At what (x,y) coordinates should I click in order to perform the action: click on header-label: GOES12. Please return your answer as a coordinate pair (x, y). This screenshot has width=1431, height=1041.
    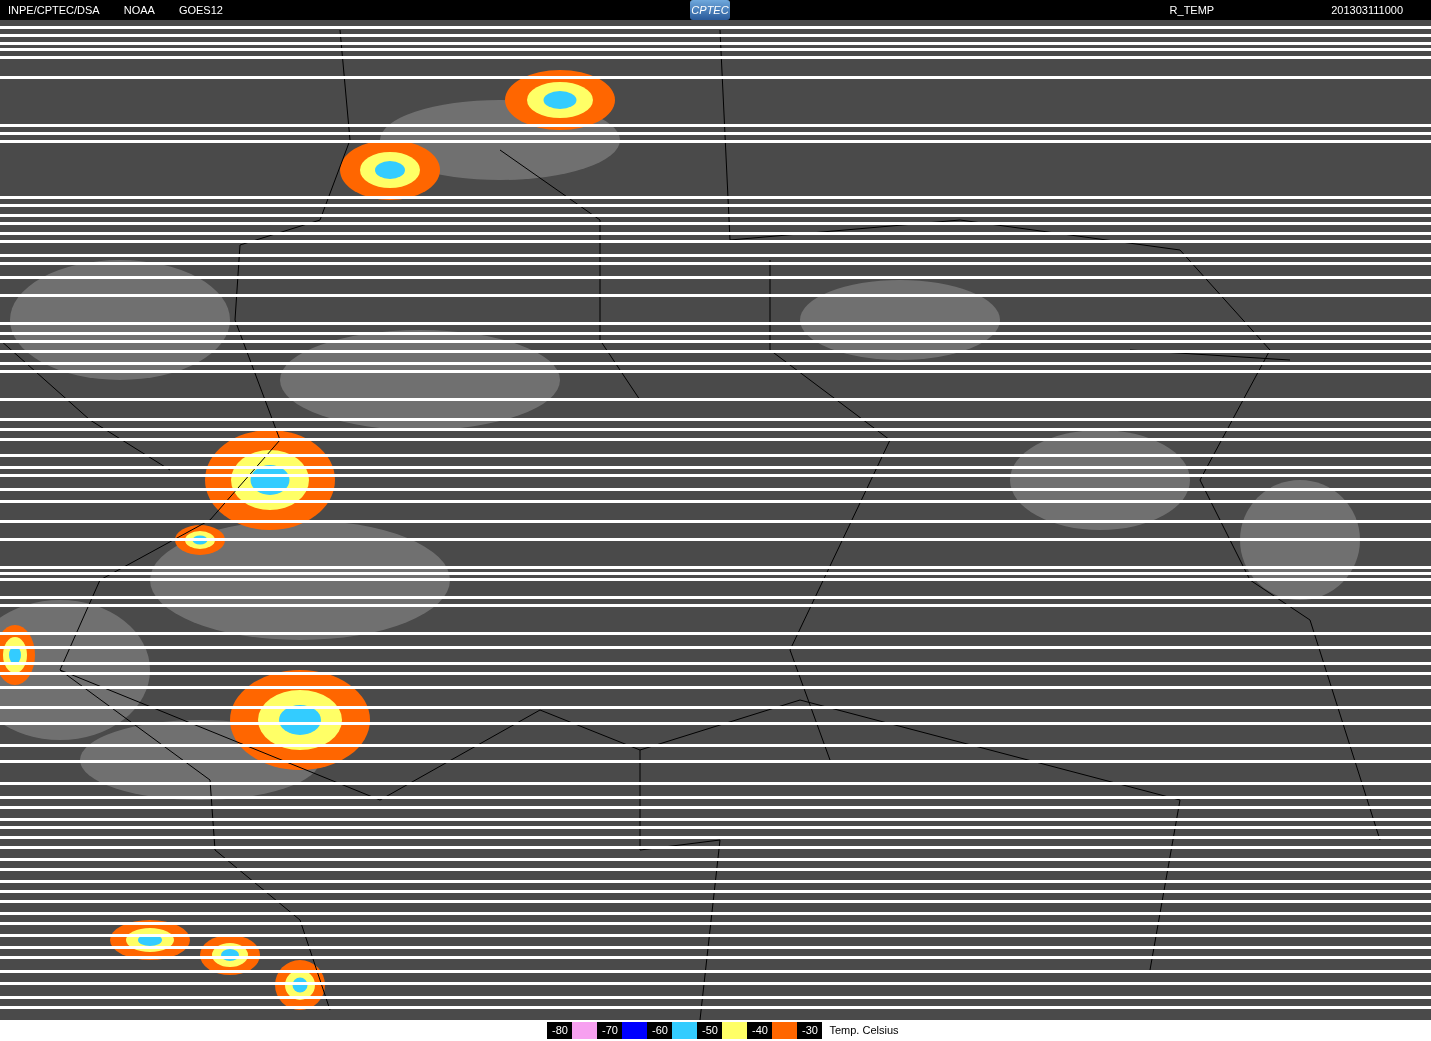
    Looking at the image, I should click on (200, 10).